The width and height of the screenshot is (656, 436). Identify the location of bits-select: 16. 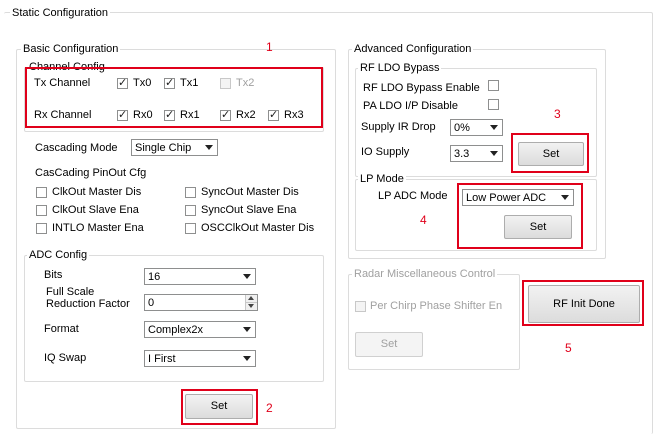
(200, 276).